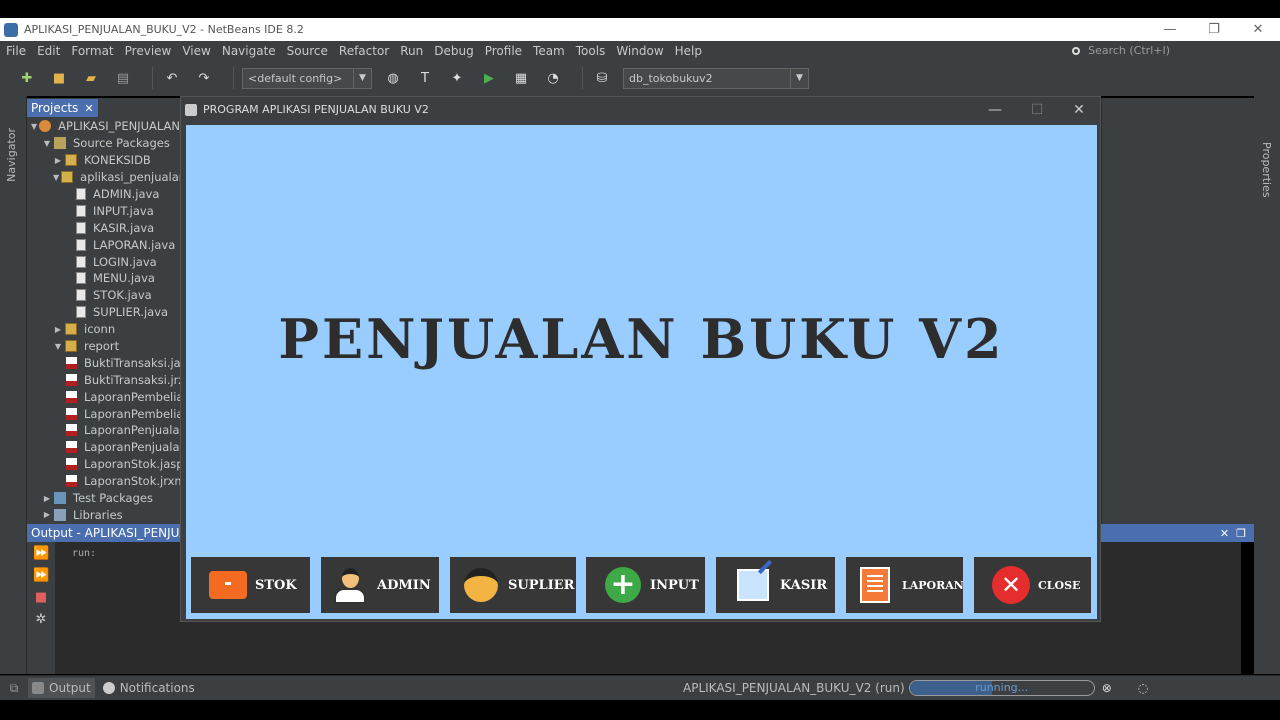  What do you see at coordinates (380, 585) in the screenshot?
I see `admin-button: ADMIN` at bounding box center [380, 585].